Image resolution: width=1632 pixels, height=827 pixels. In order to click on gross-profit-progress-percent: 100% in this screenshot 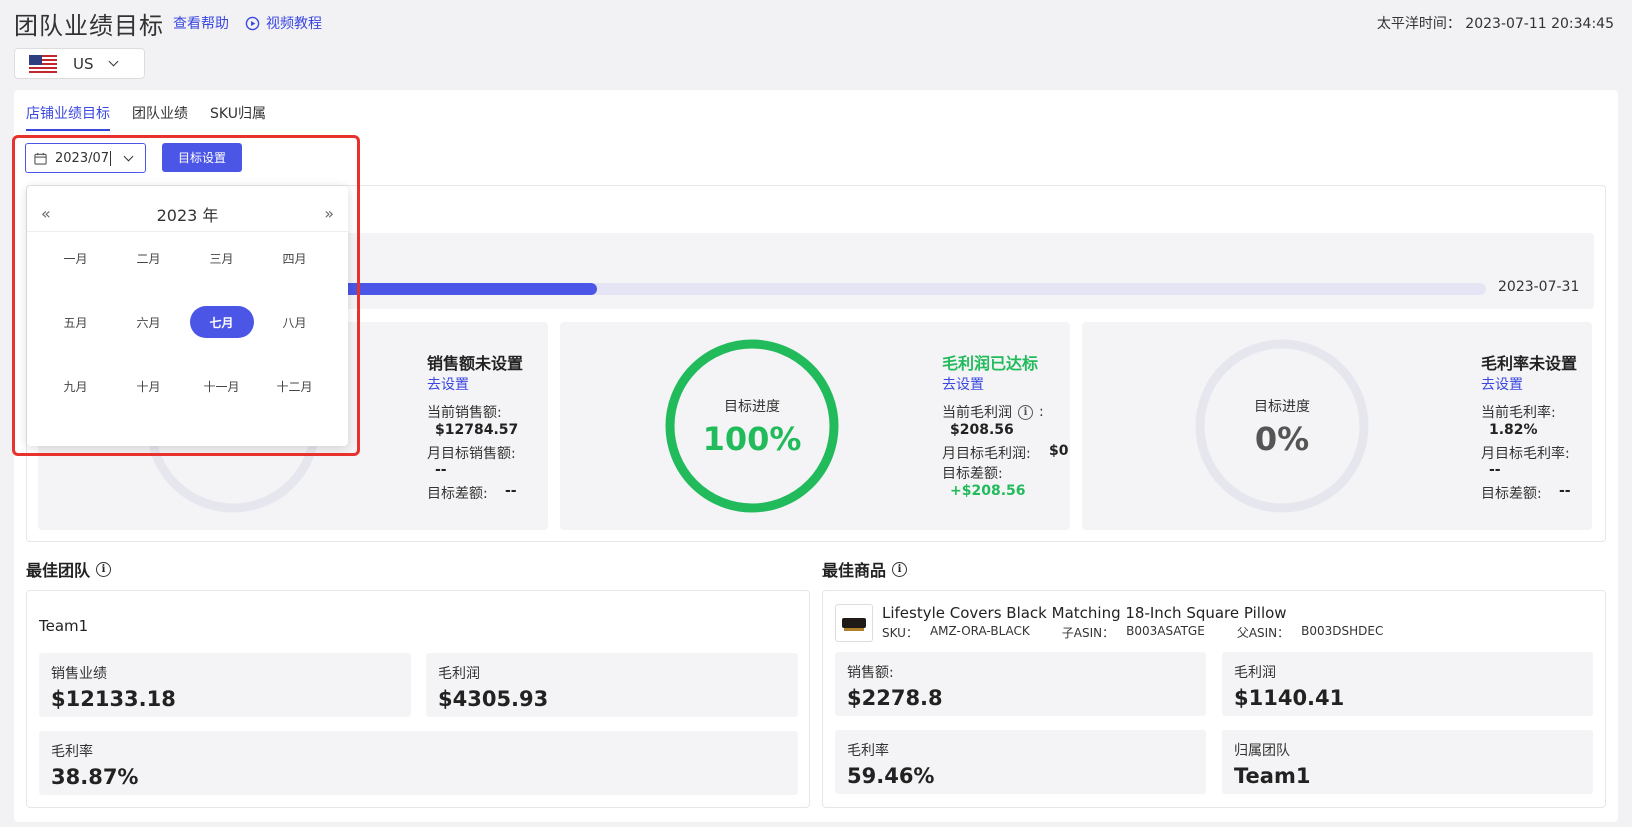, I will do `click(752, 439)`.